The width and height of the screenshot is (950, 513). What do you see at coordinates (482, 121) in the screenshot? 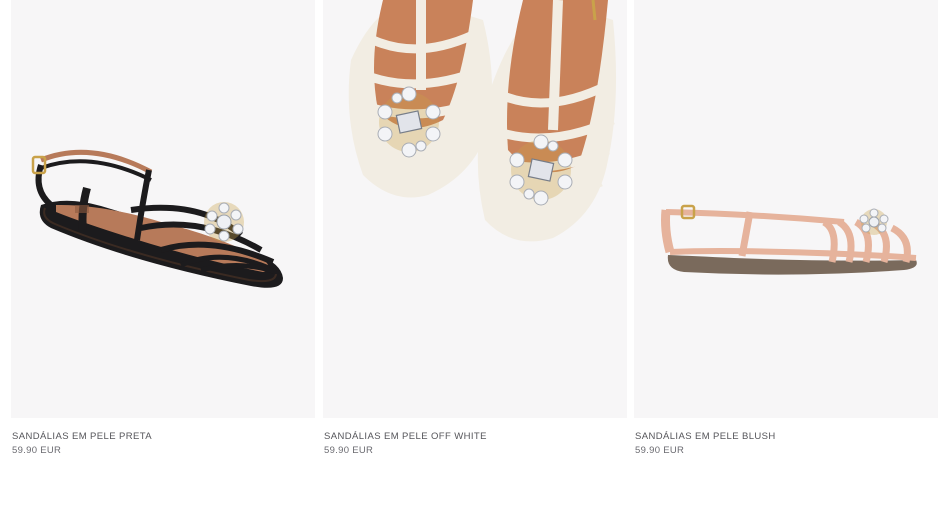
I see `sandal-illustration-offwhite` at bounding box center [482, 121].